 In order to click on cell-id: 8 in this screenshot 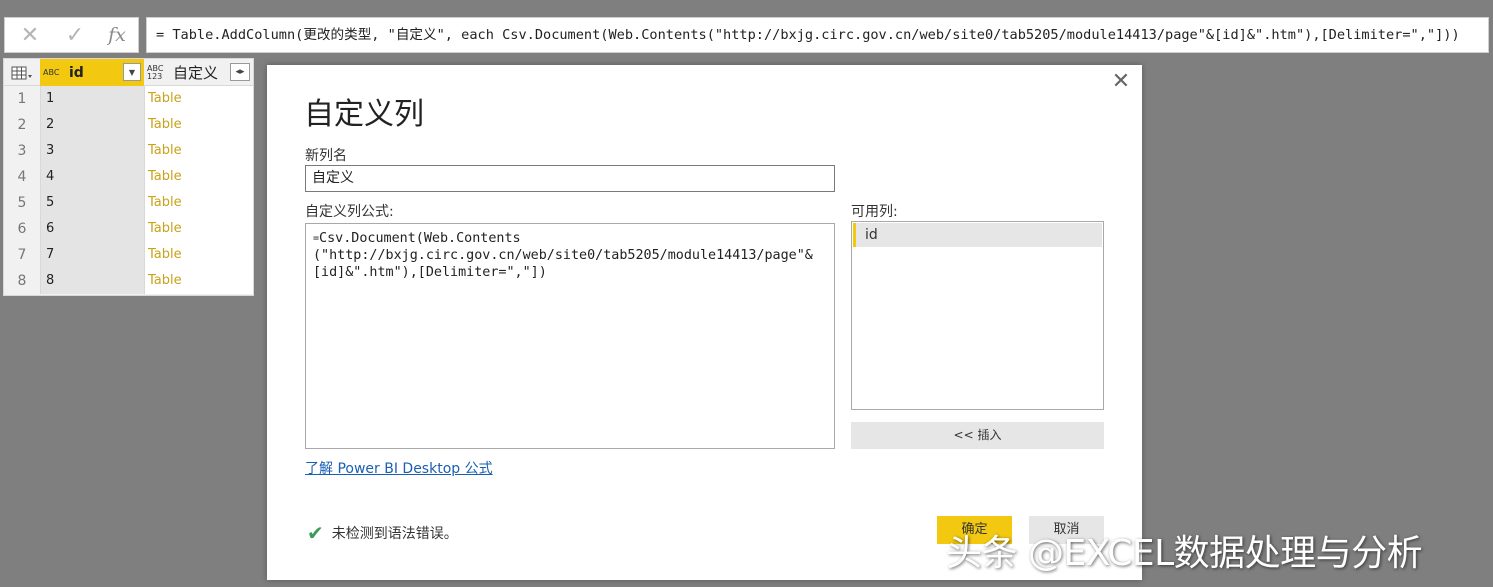, I will do `click(92, 281)`.